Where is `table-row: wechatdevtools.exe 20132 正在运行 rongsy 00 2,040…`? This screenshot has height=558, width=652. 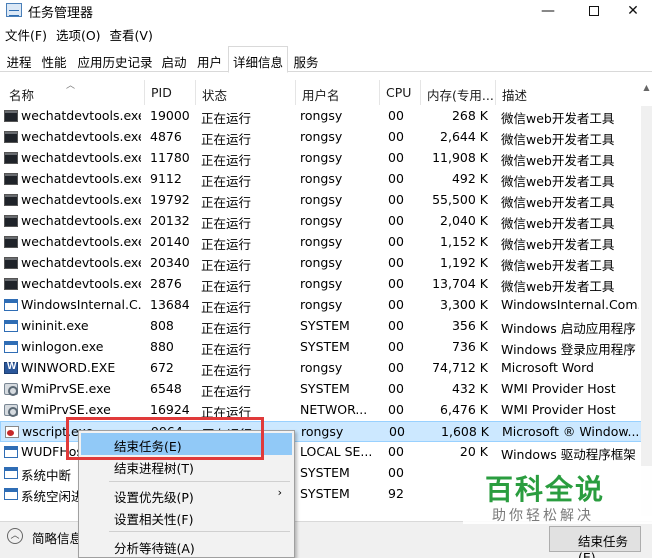
table-row: wechatdevtools.exe 20132 正在运行 rongsy 00 2,040… is located at coordinates (326, 221).